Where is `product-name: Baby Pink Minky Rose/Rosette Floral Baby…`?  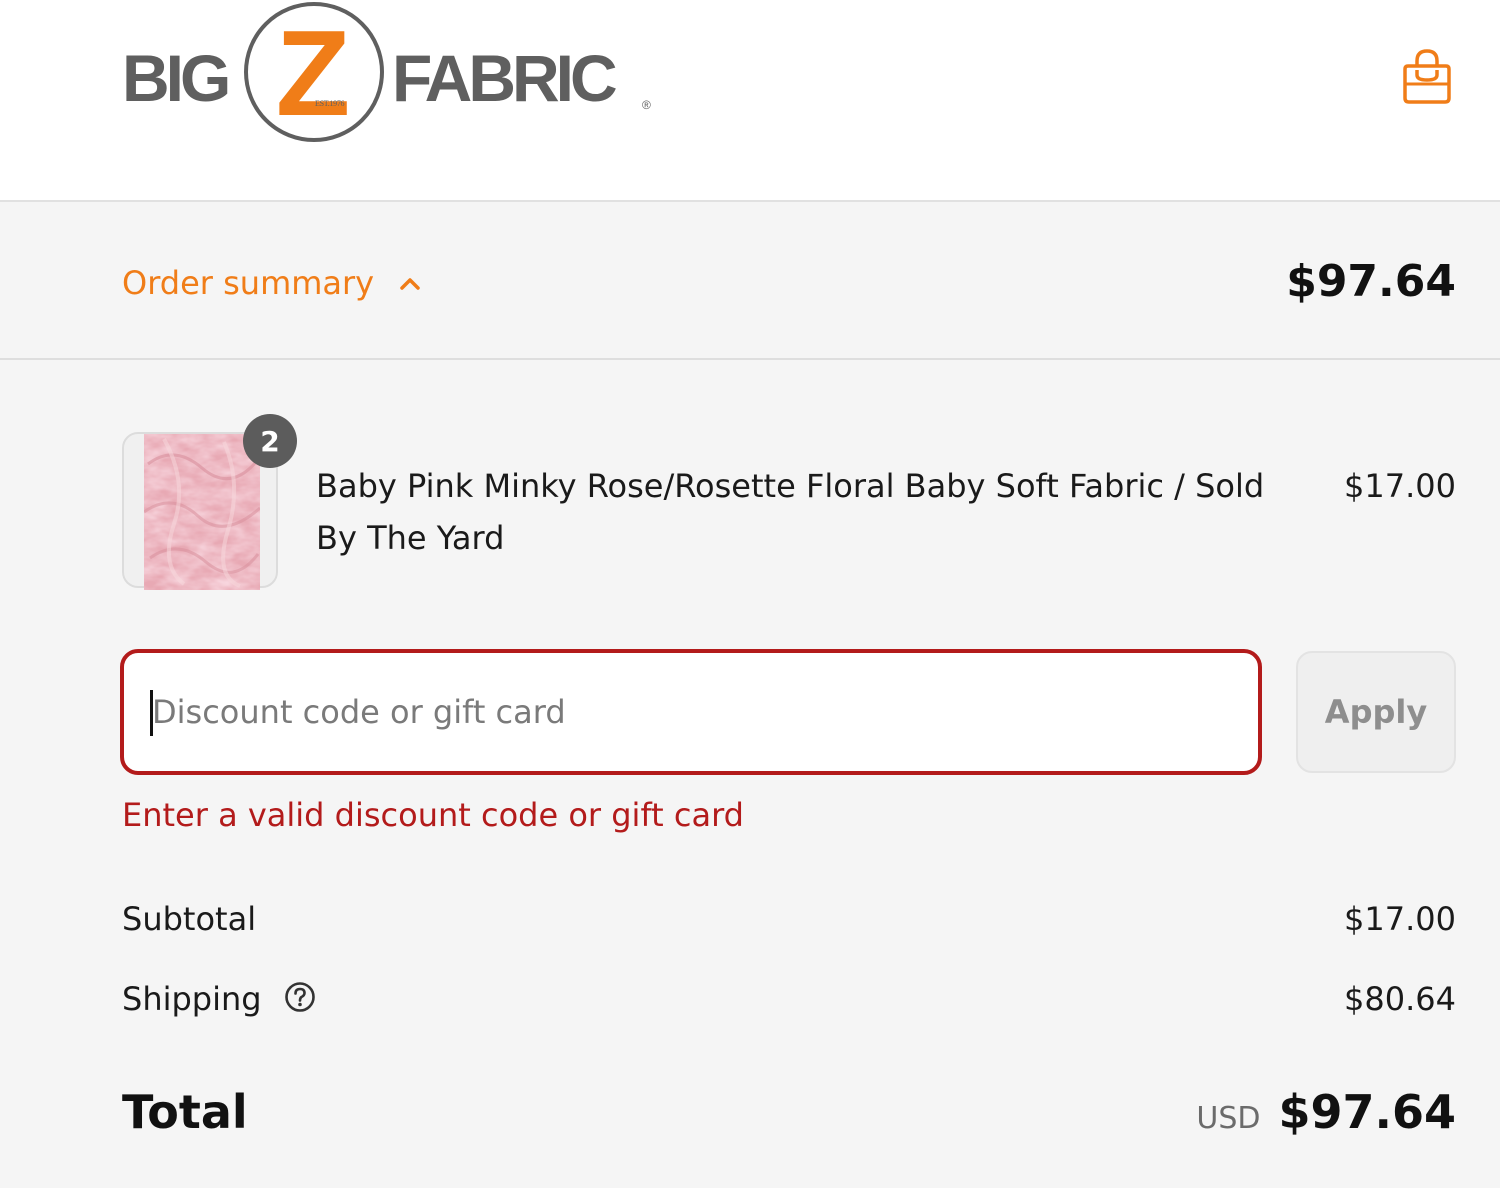 product-name: Baby Pink Minky Rose/Rosette Floral Baby… is located at coordinates (790, 512).